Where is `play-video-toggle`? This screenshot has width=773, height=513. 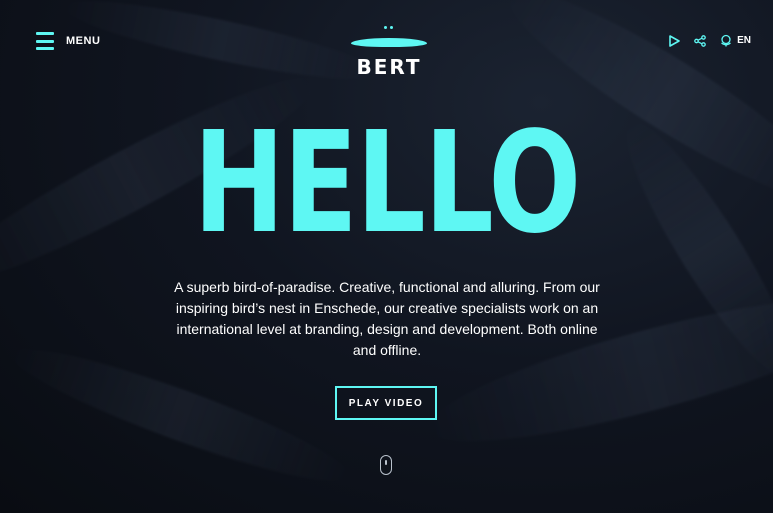
play-video-toggle is located at coordinates (674, 40).